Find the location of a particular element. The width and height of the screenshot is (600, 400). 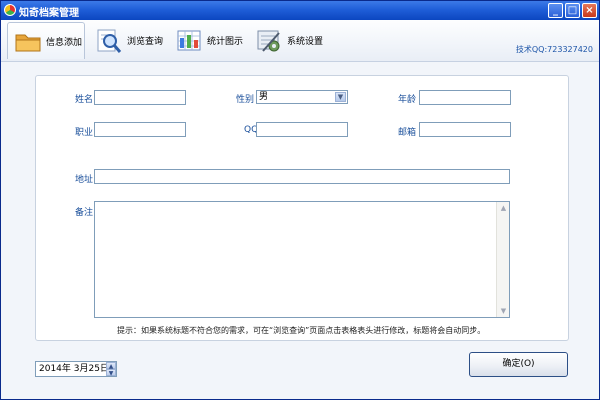

tab-statistics-chart-label: 统计图示 is located at coordinates (225, 42).